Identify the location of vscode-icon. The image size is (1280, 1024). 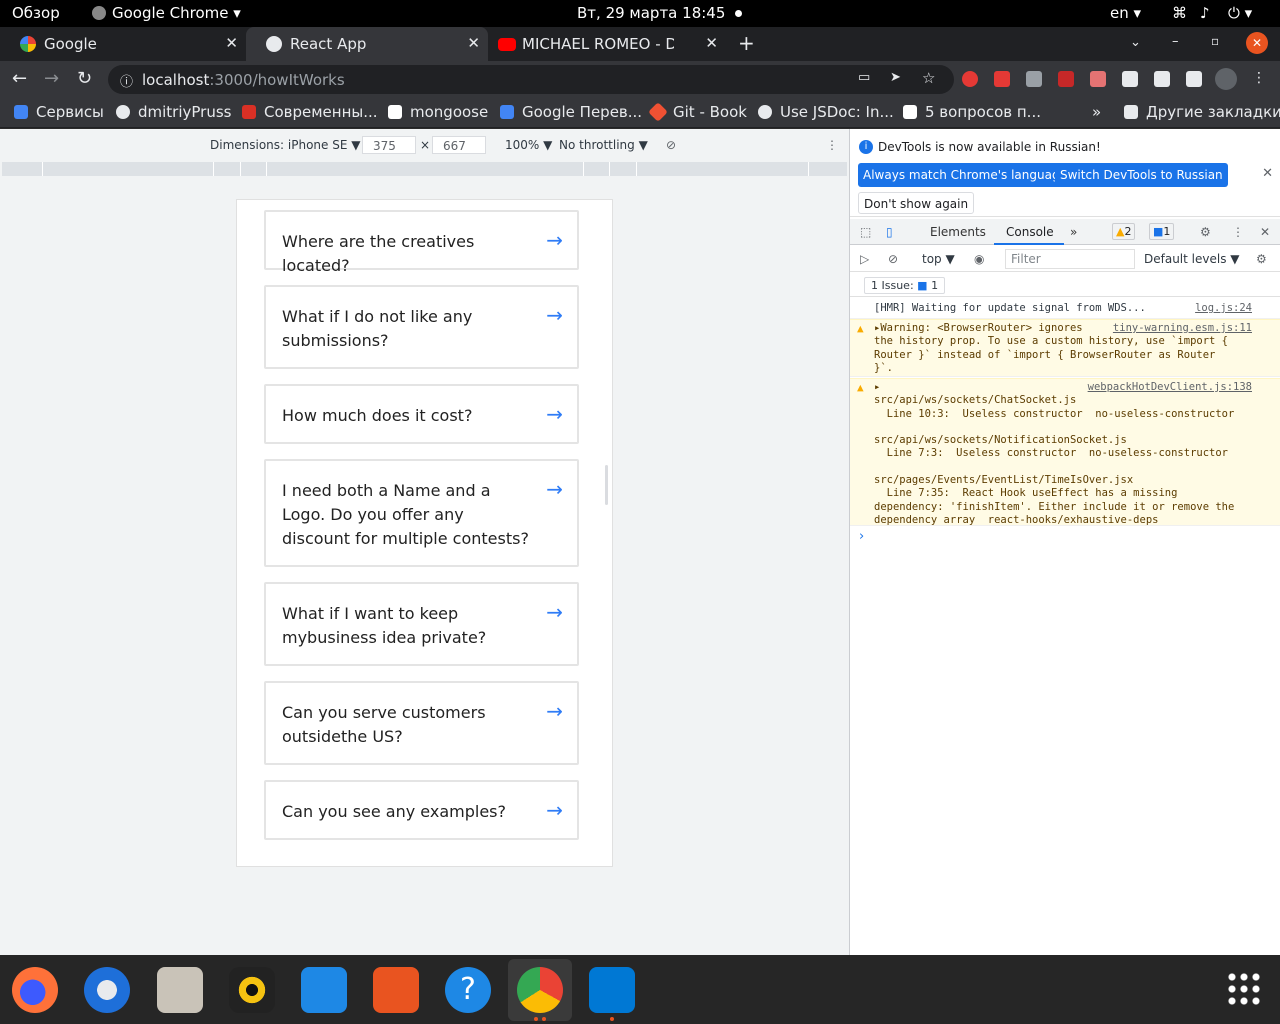
(612, 990).